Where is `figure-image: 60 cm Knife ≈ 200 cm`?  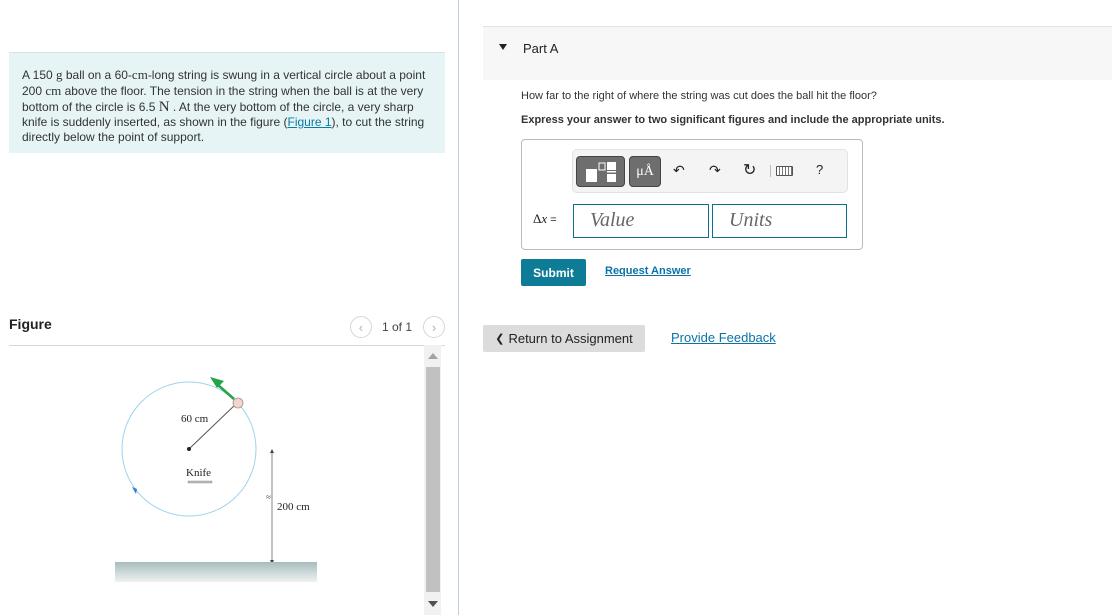
figure-image: 60 cm Knife ≈ 200 cm is located at coordinates (220, 475).